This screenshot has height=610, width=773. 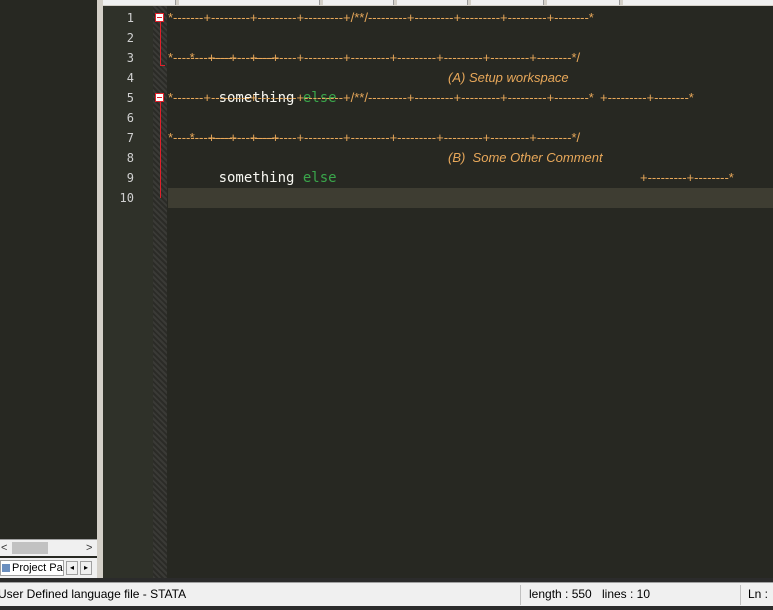 What do you see at coordinates (560, 594) in the screenshot?
I see `status-length: length : 550` at bounding box center [560, 594].